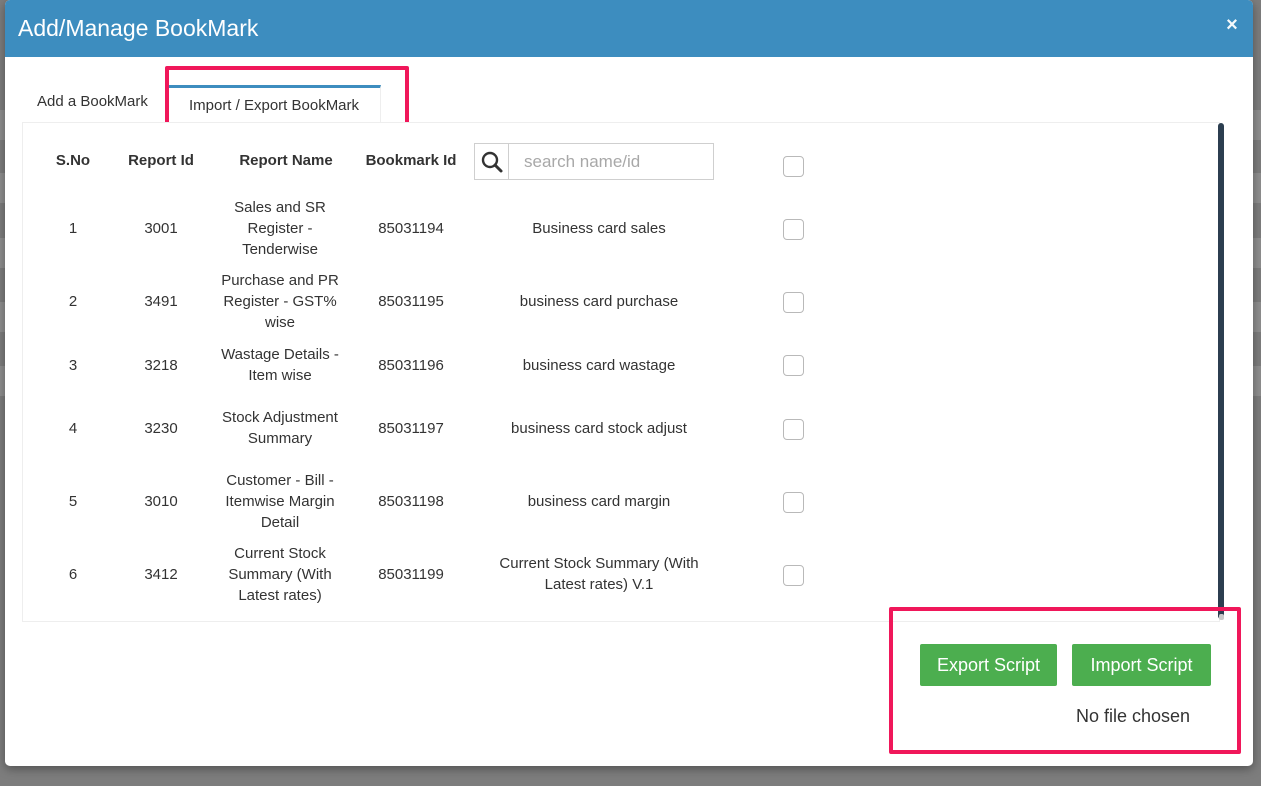  I want to click on scrollbar-end, so click(1221, 617).